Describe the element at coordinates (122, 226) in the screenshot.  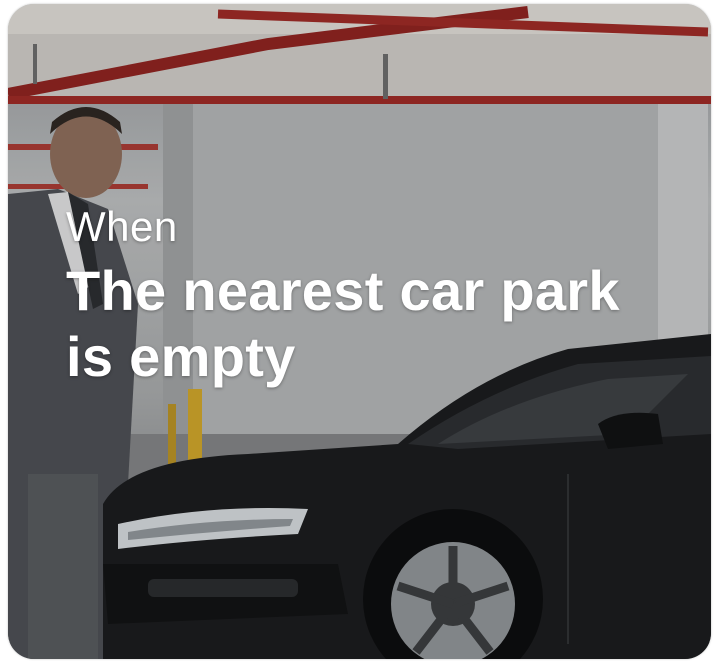
I see `eyebrow-text: When` at that location.